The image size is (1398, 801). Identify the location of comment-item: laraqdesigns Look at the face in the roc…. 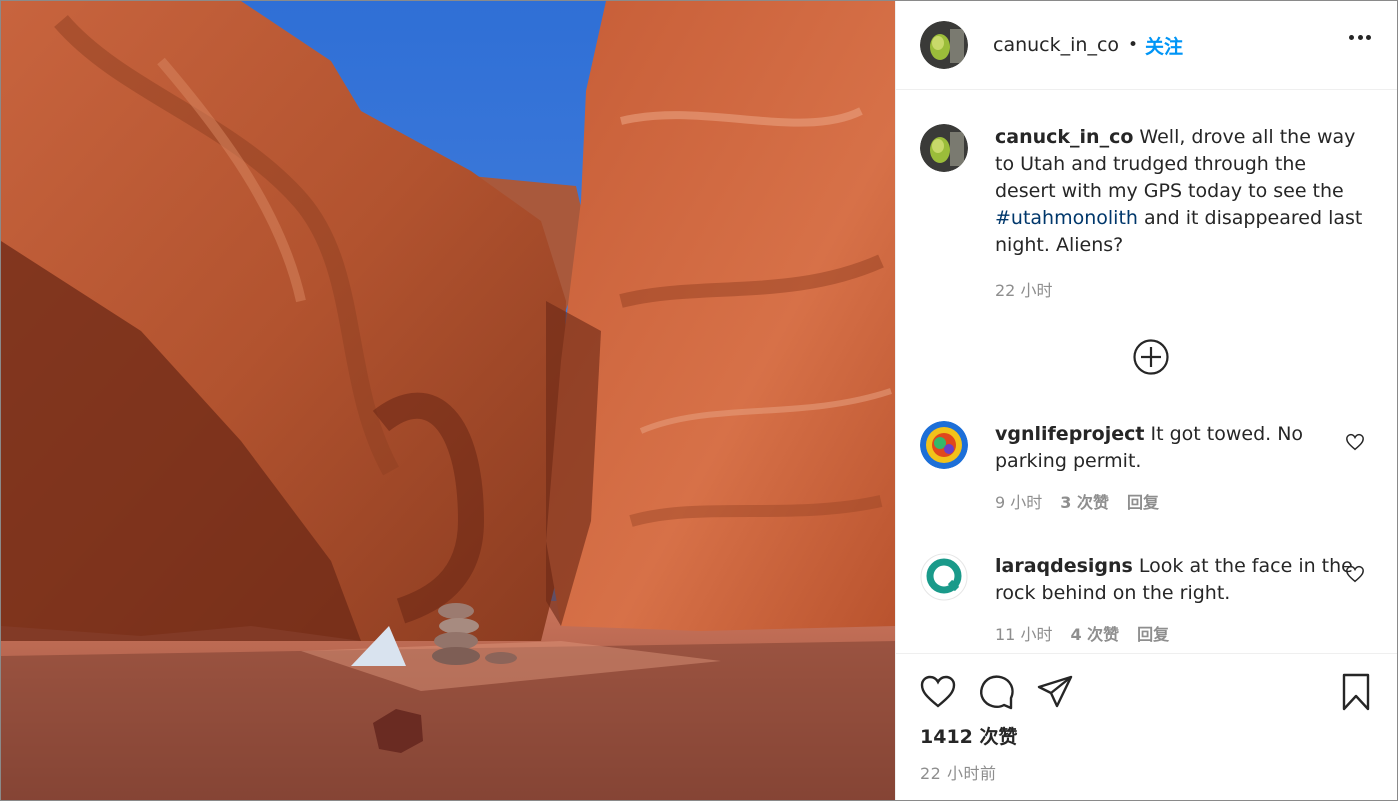
(1146, 599).